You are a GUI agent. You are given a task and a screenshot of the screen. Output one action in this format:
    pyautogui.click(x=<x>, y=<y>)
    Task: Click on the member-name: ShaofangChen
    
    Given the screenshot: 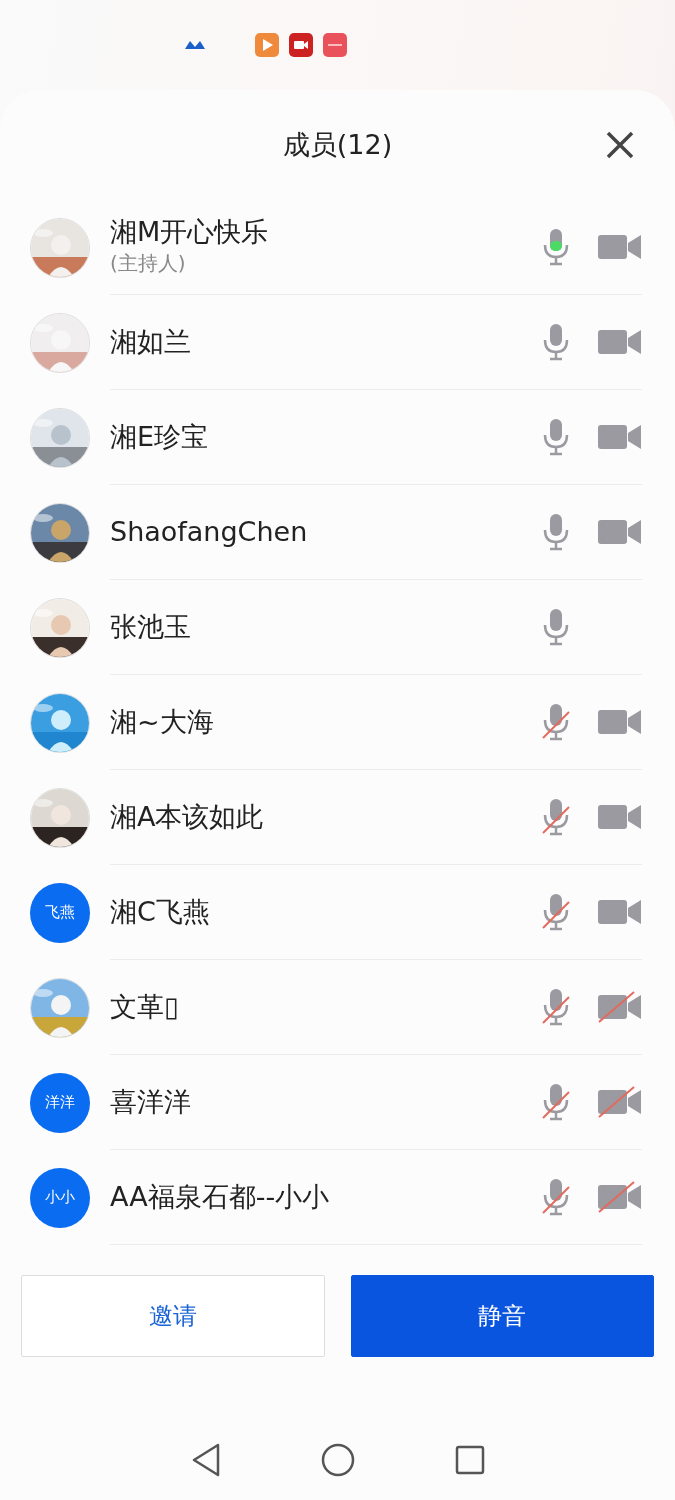 What is the action you would take?
    pyautogui.click(x=209, y=532)
    